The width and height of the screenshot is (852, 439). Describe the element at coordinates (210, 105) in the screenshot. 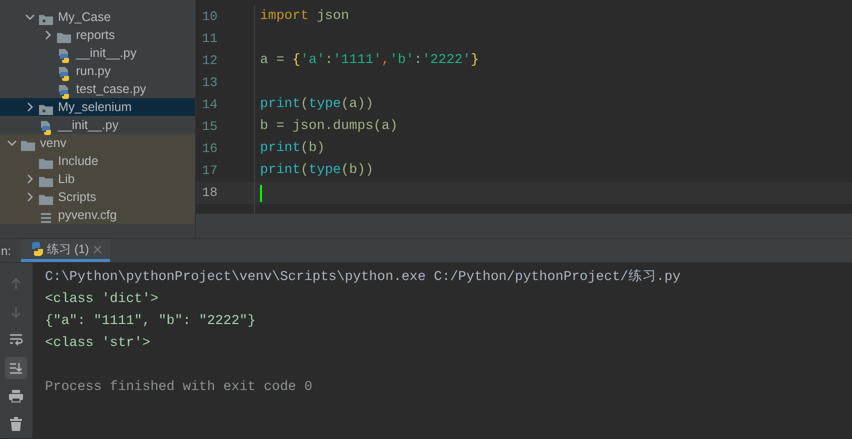

I see `line-number: 14` at that location.